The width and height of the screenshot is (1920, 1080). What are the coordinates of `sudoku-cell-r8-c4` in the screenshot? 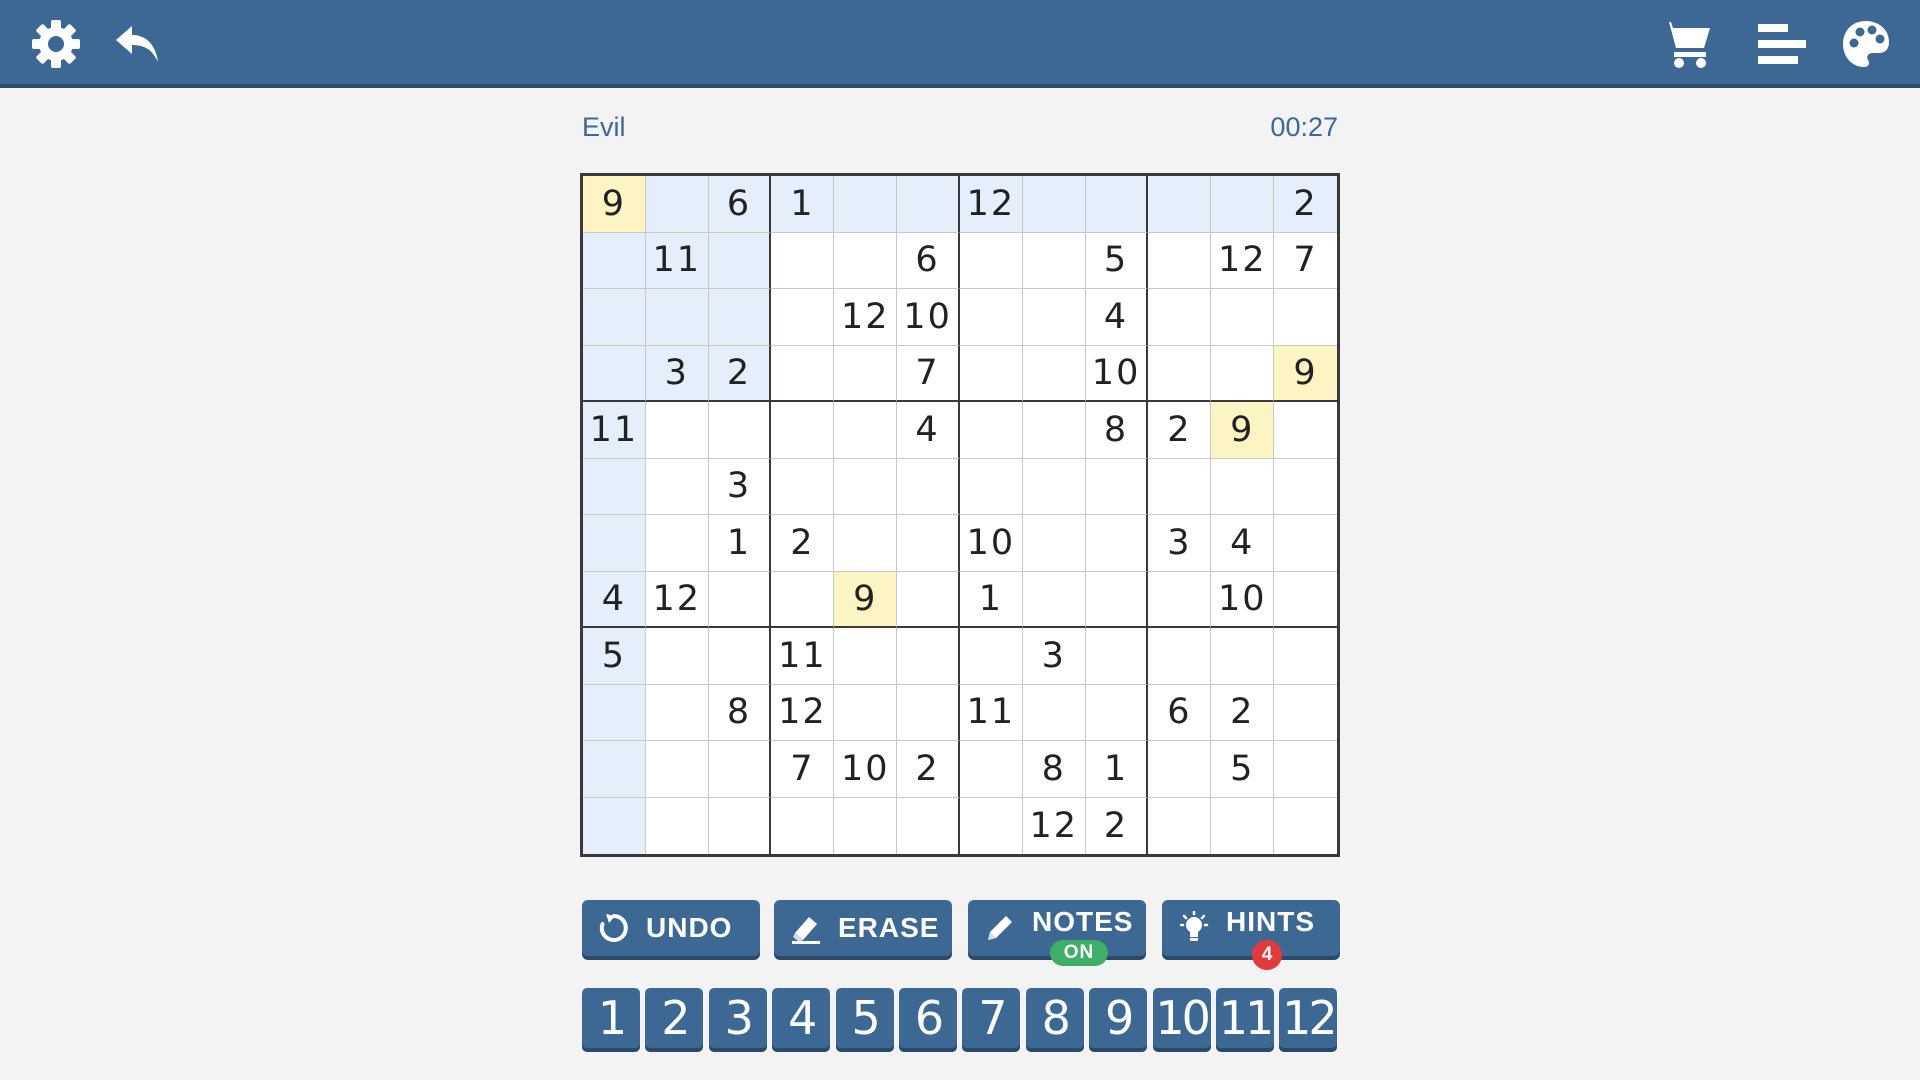 It's located at (803, 599).